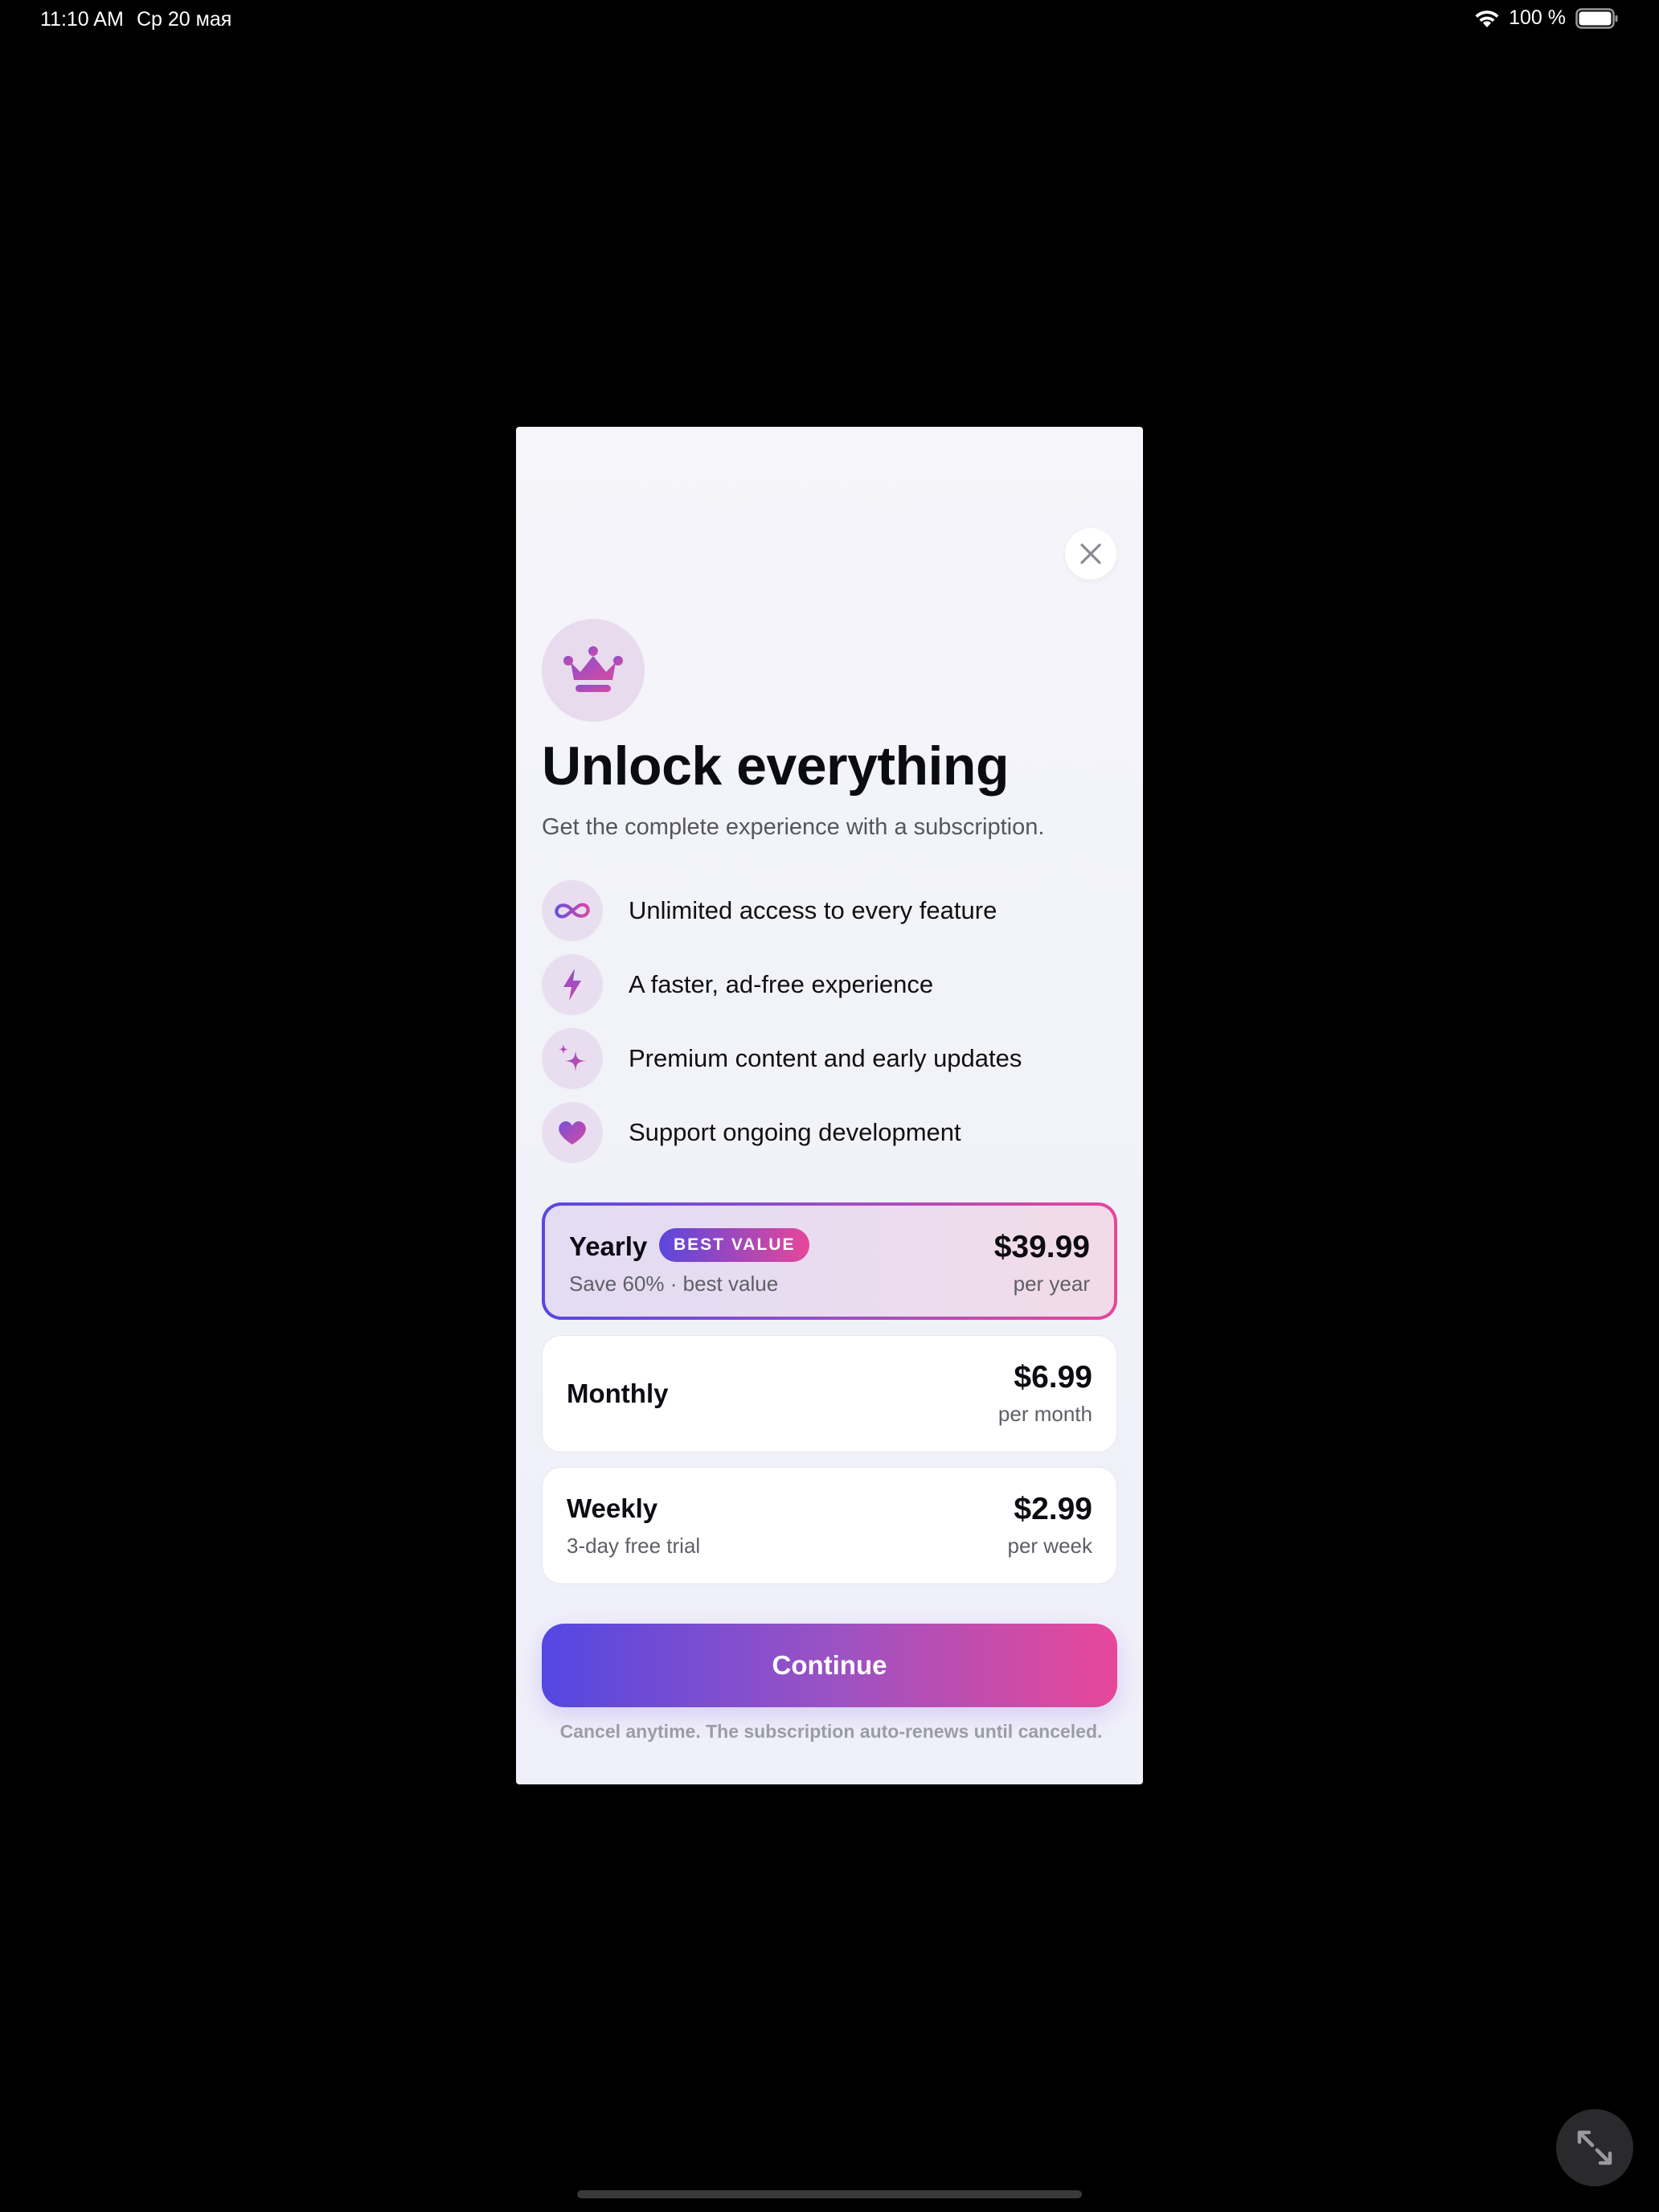 This screenshot has height=2212, width=1659. I want to click on home-indicator, so click(829, 2194).